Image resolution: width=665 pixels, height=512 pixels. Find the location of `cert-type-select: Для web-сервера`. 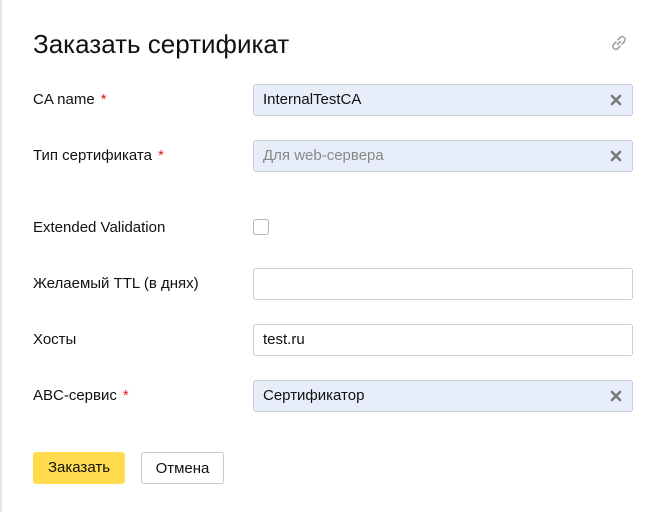

cert-type-select: Для web-сервера is located at coordinates (443, 156).